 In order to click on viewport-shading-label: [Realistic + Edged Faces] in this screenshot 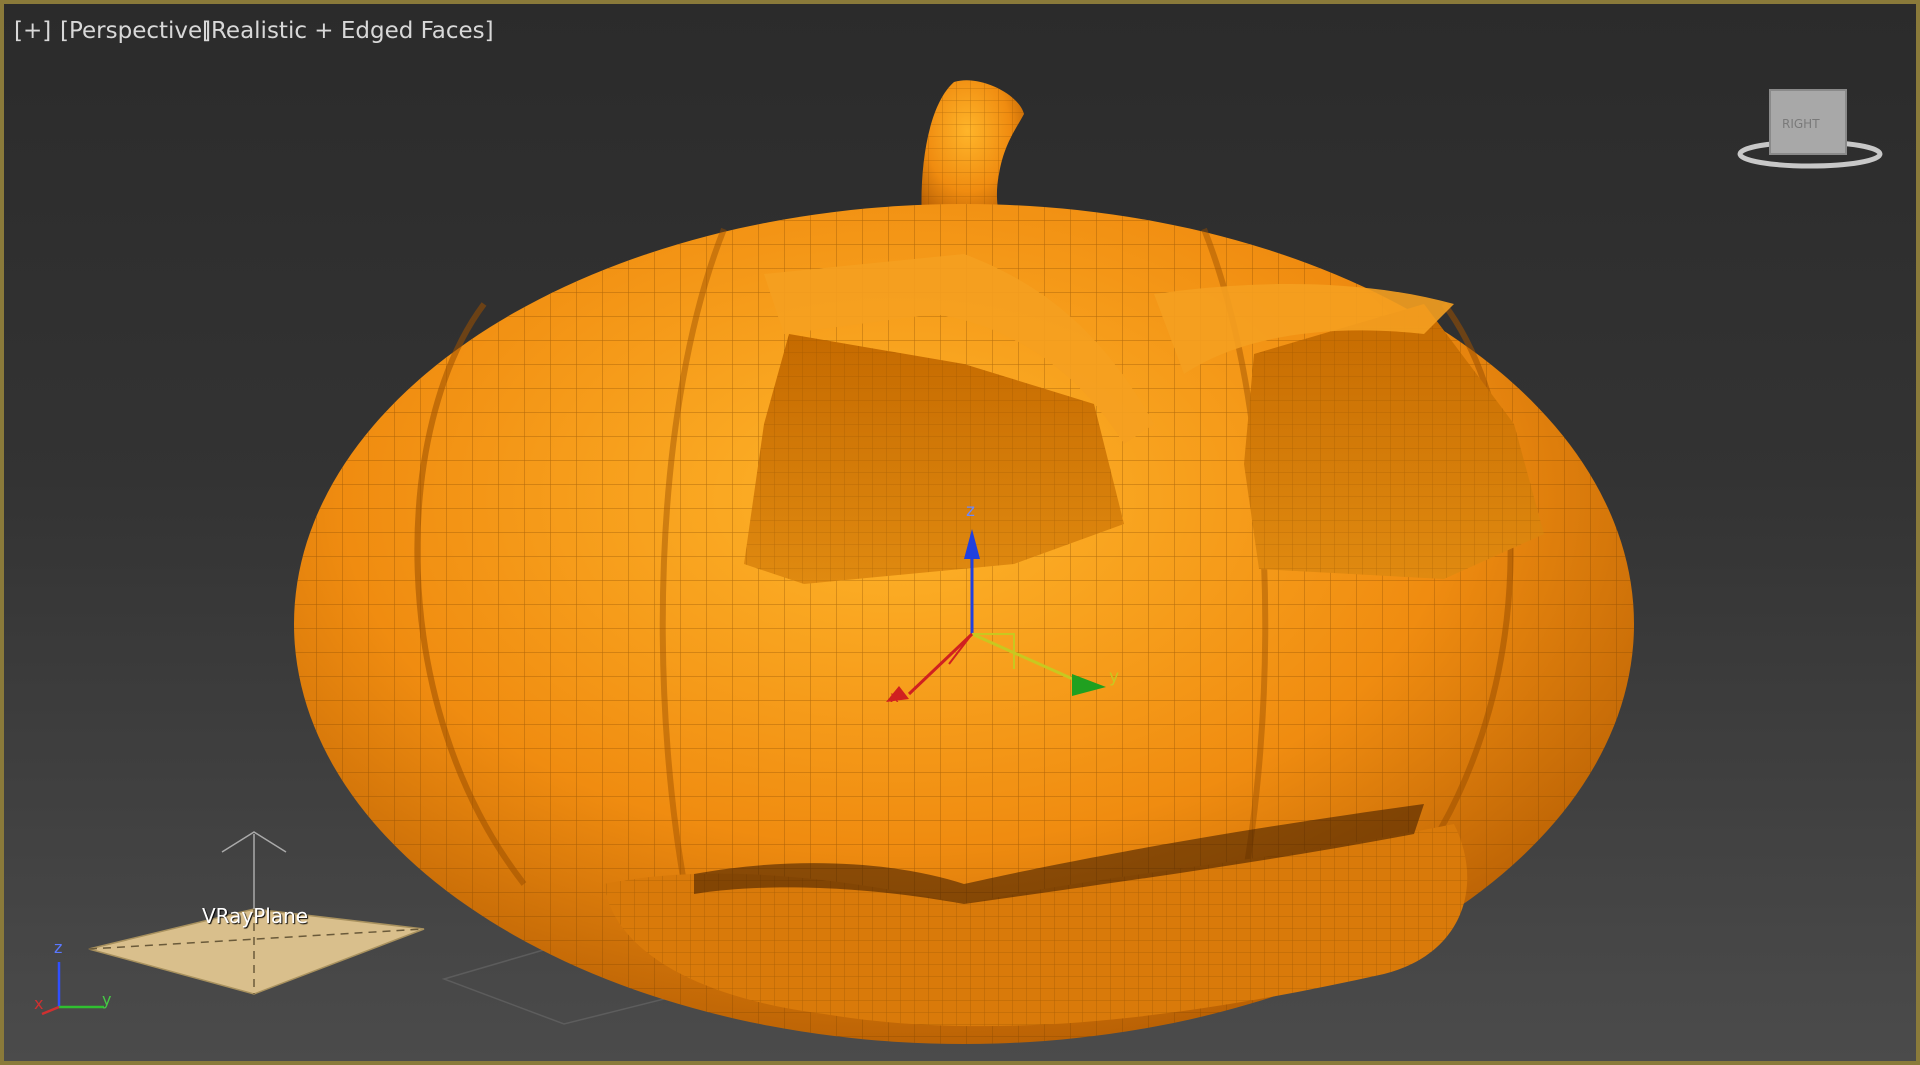, I will do `click(348, 31)`.